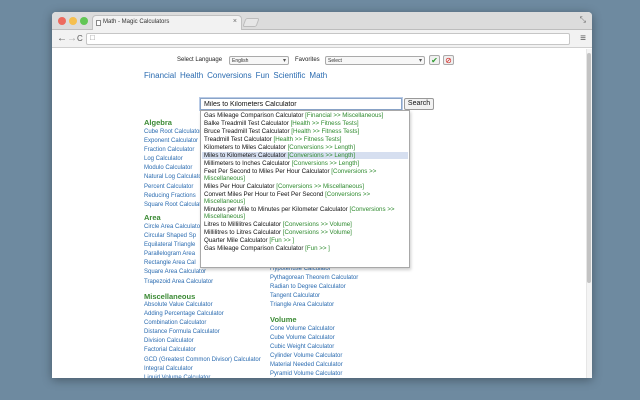 This screenshot has width=640, height=400. I want to click on calculator-link: Trapezoid Area Calculator, so click(178, 282).